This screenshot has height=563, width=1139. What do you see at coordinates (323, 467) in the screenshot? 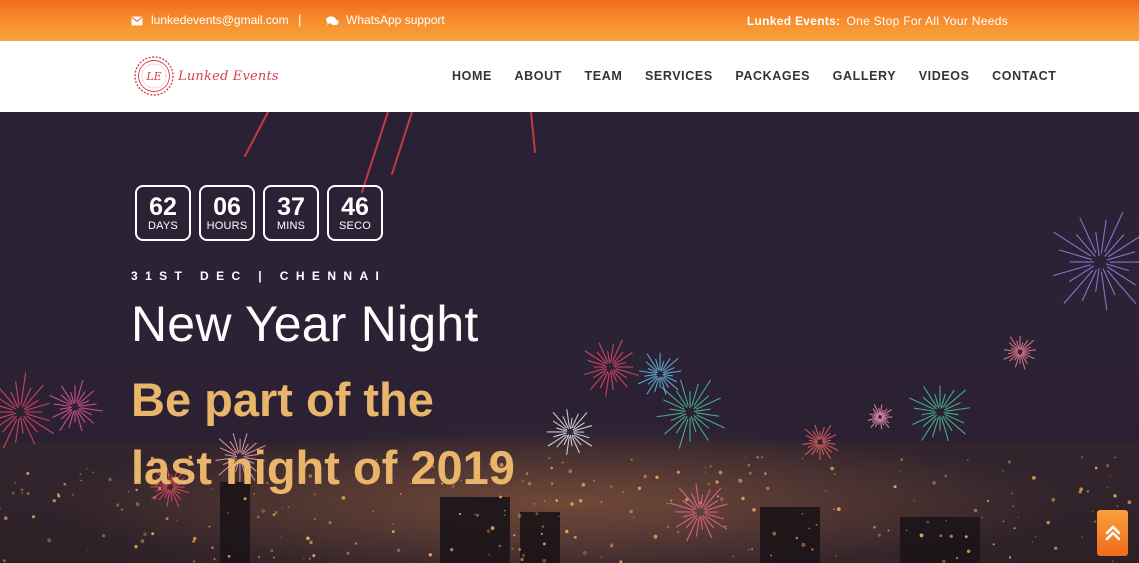
I see `hero-subtitle-line-2: last night of 2019` at bounding box center [323, 467].